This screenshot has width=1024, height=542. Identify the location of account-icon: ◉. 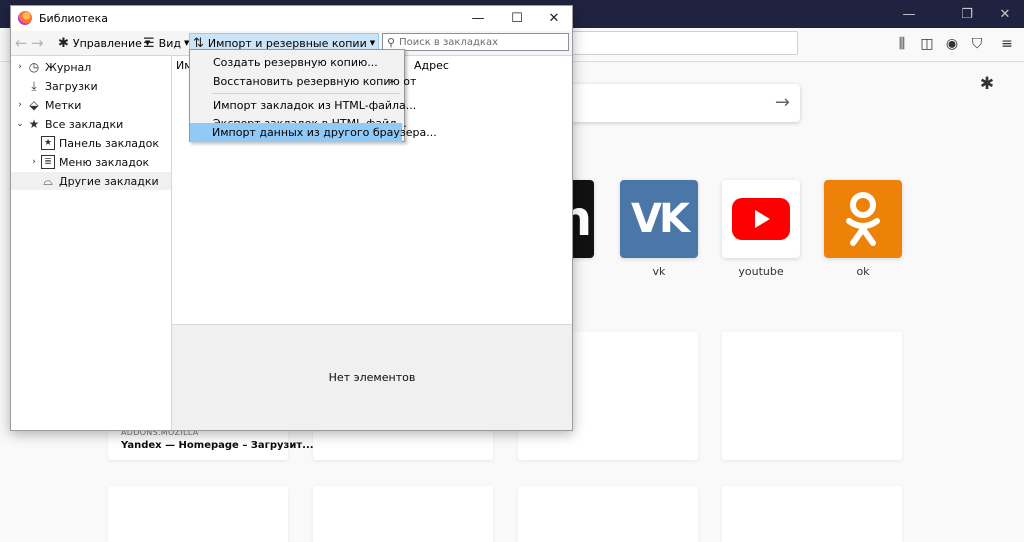
(952, 44).